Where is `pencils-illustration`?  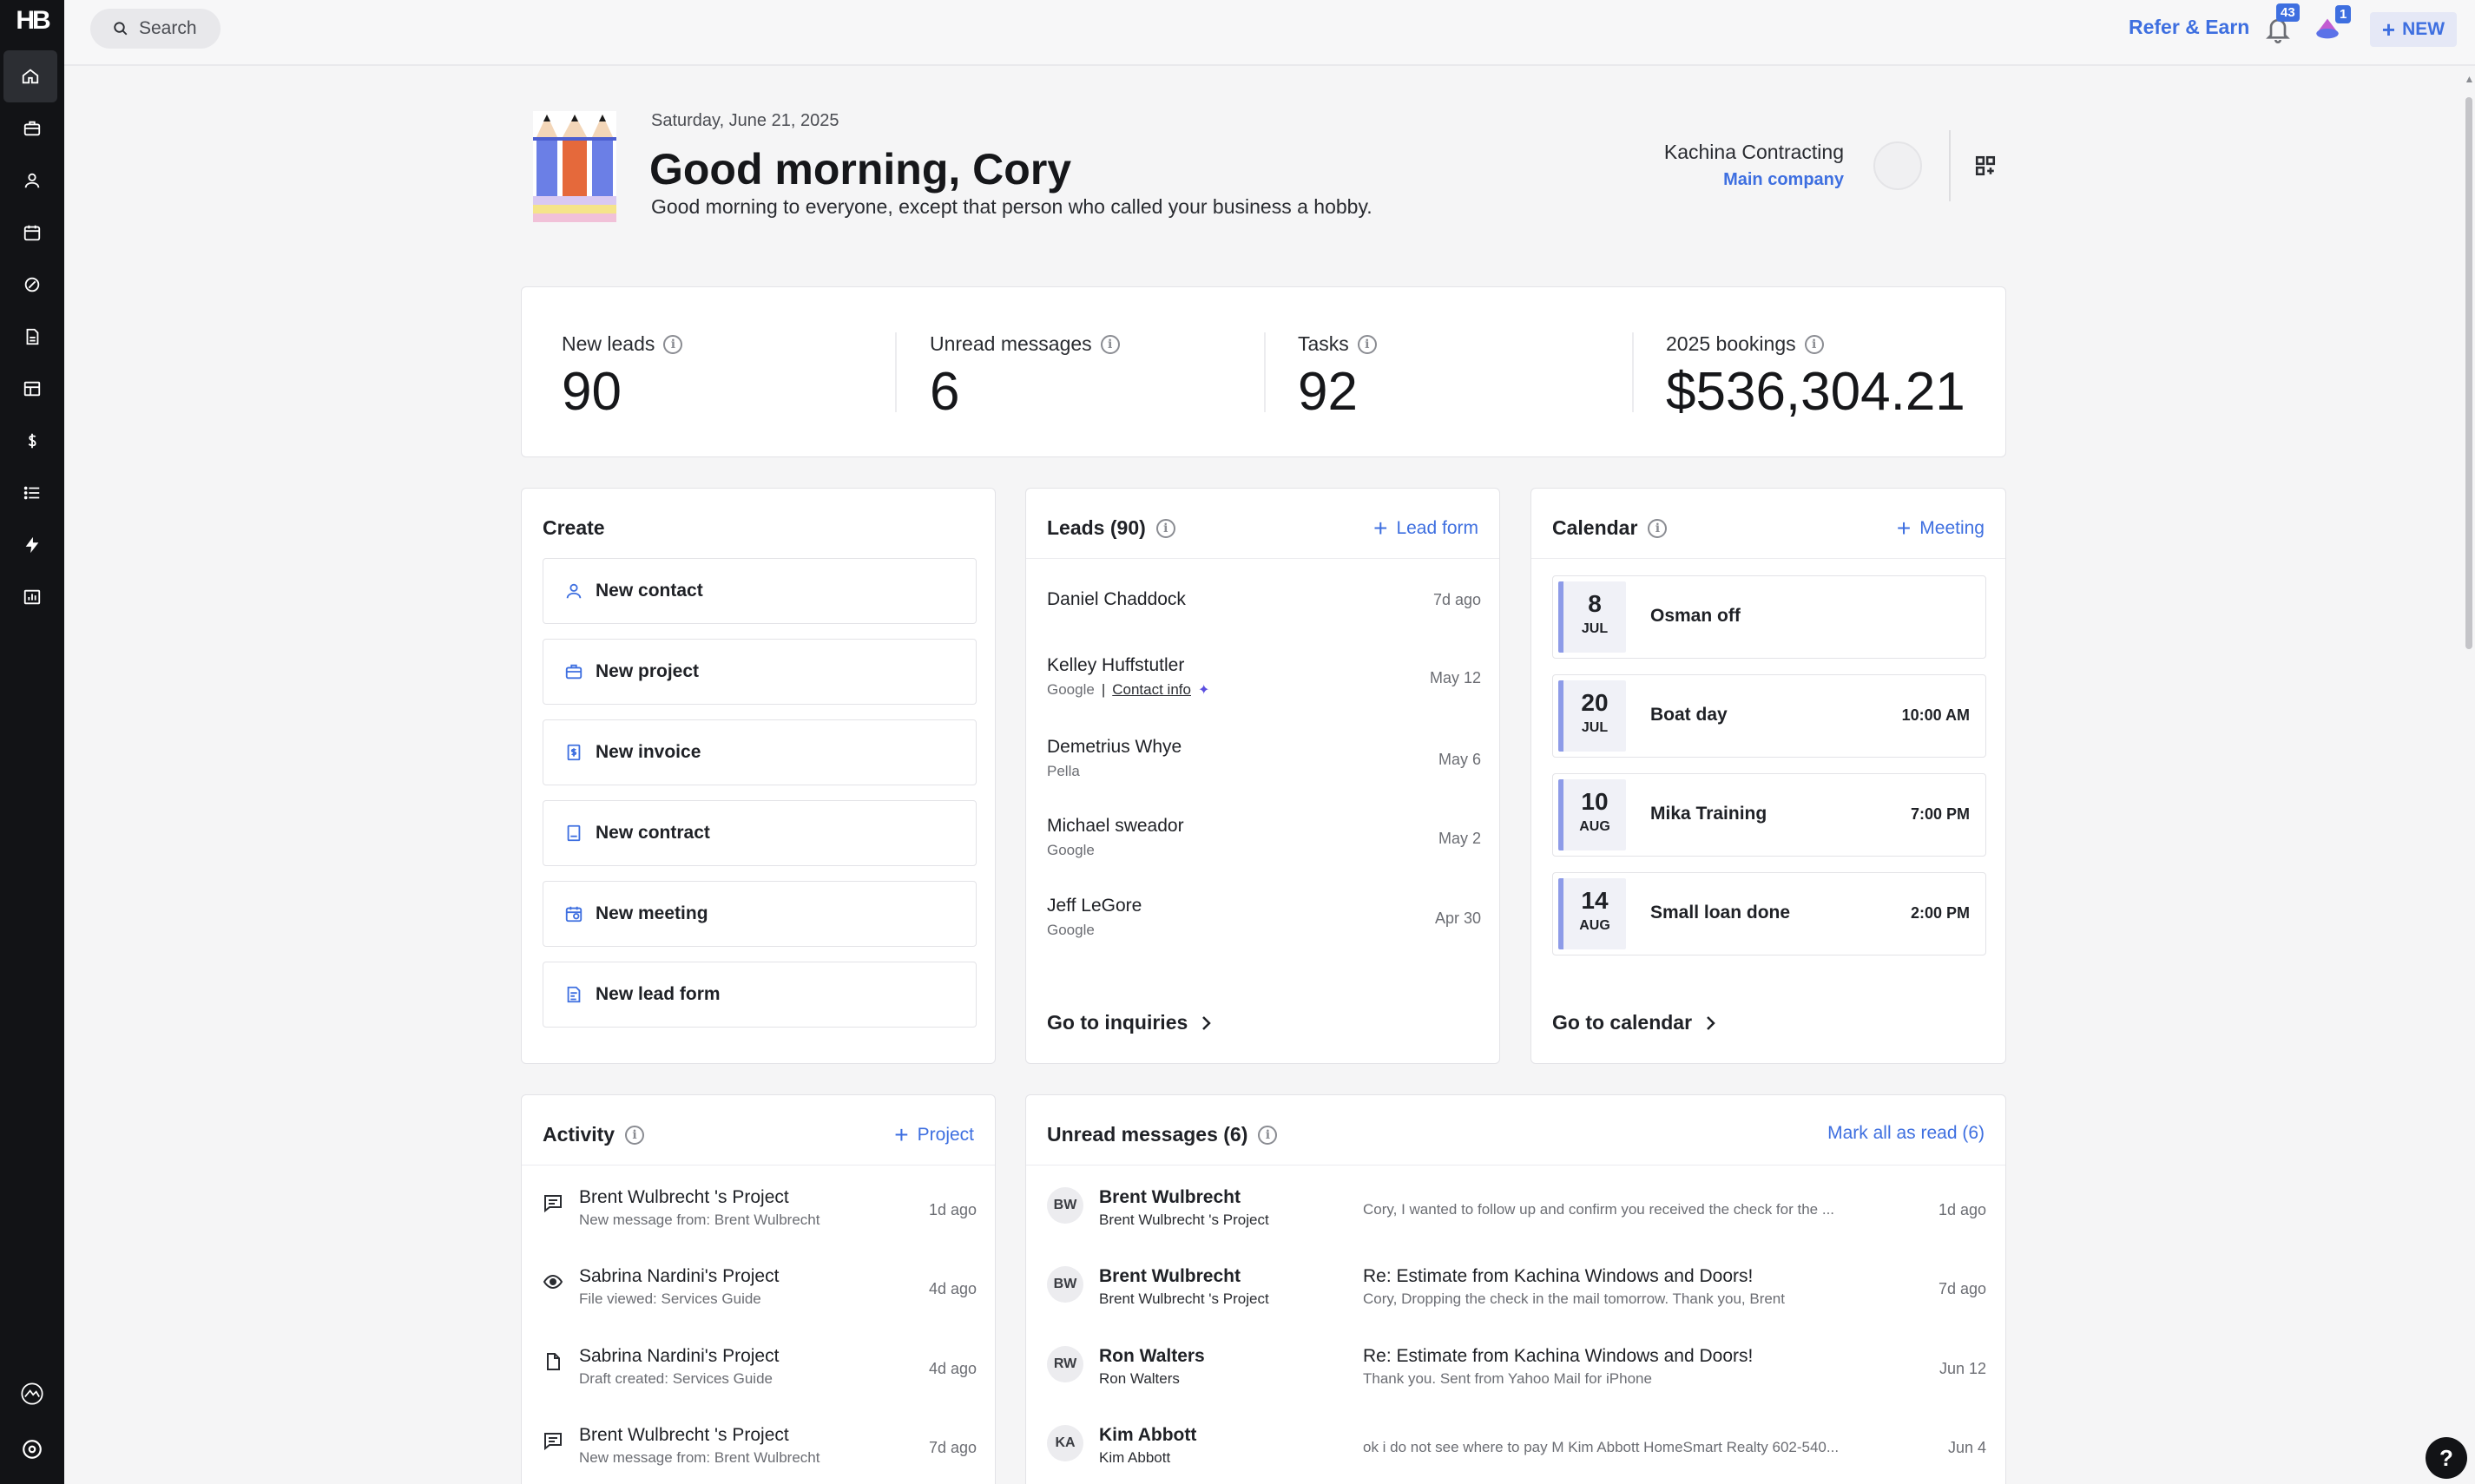 pencils-illustration is located at coordinates (575, 166).